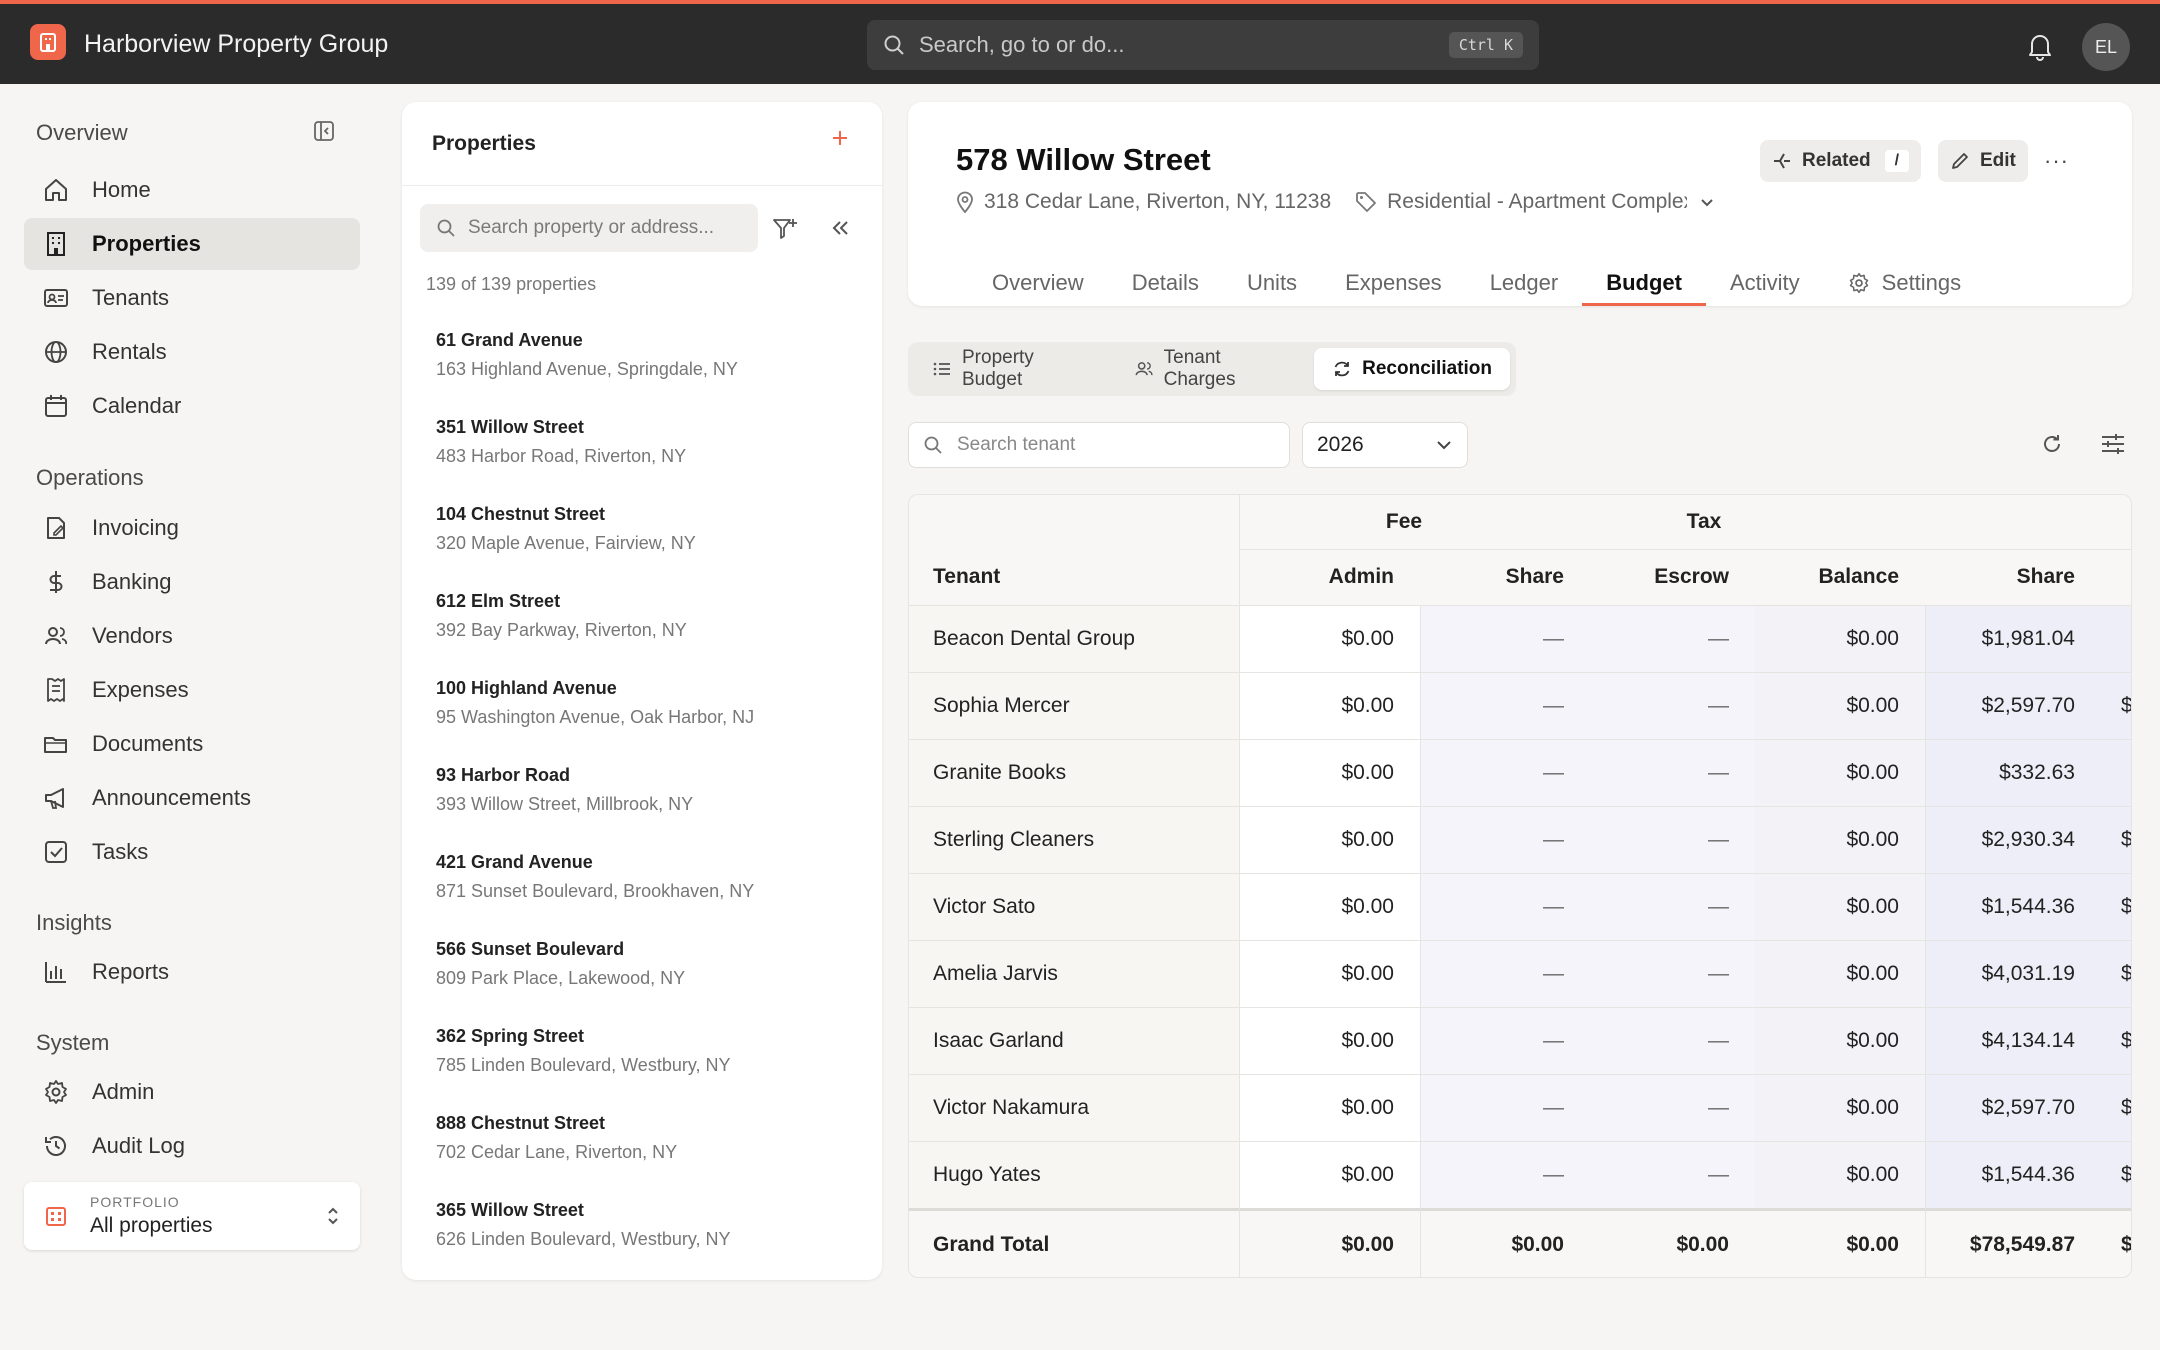  Describe the element at coordinates (1165, 283) in the screenshot. I see `tab-details: Details` at that location.